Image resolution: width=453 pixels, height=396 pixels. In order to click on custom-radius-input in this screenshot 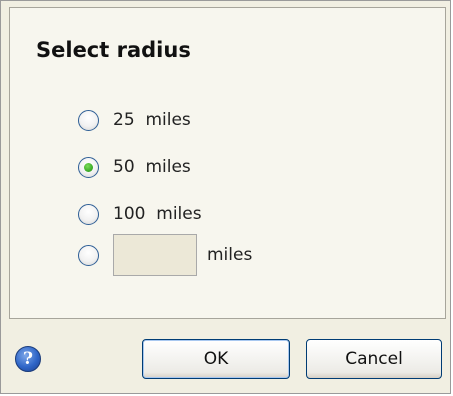, I will do `click(155, 255)`.